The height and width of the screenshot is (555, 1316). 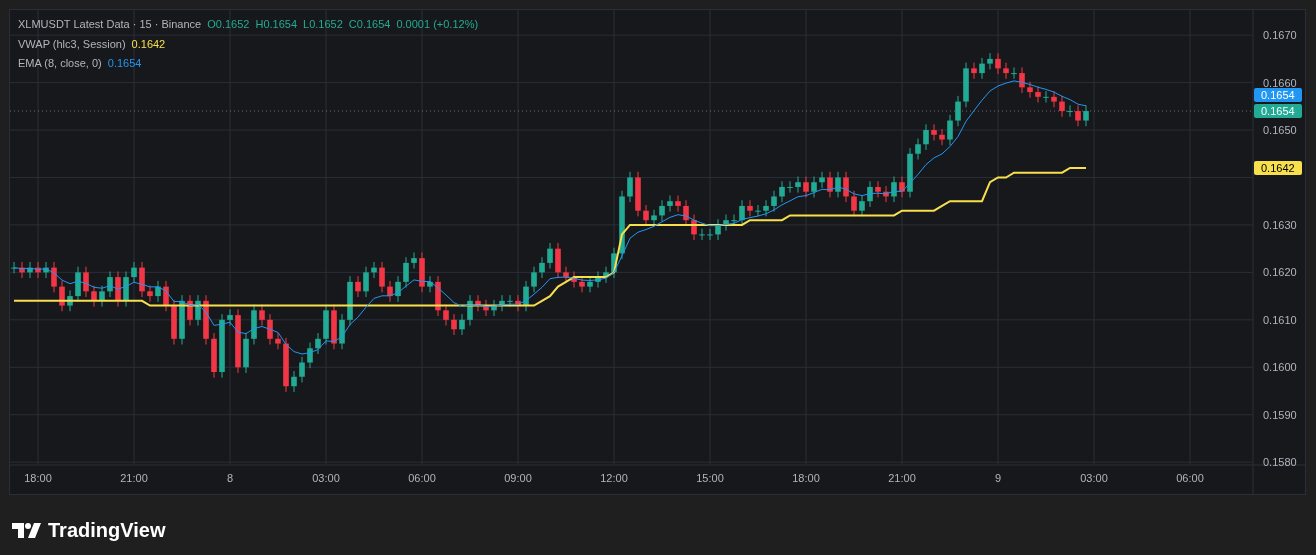 I want to click on price-axis-label: 0.1600, so click(x=1280, y=367).